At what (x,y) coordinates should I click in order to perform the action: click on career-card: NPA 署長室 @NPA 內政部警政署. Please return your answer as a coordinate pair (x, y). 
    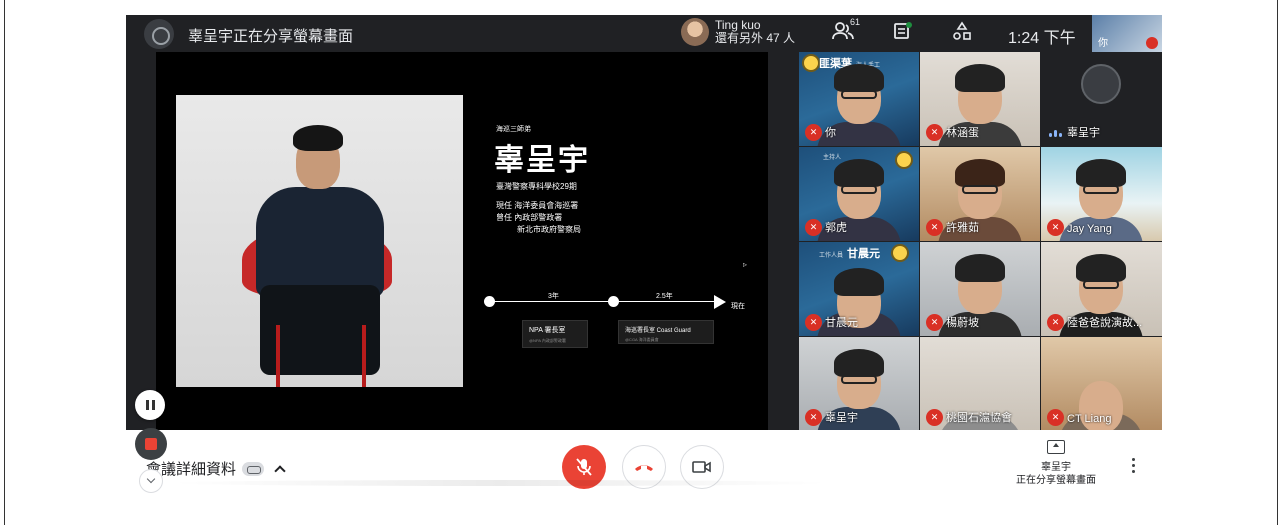
    Looking at the image, I should click on (555, 334).